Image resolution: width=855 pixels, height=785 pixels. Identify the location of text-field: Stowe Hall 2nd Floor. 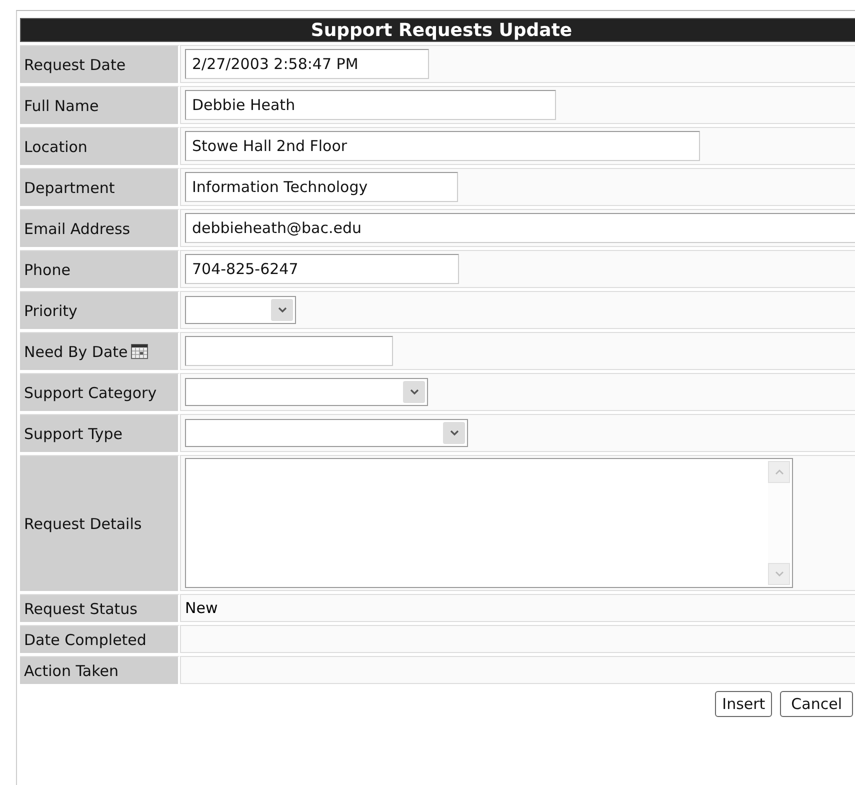
(442, 146).